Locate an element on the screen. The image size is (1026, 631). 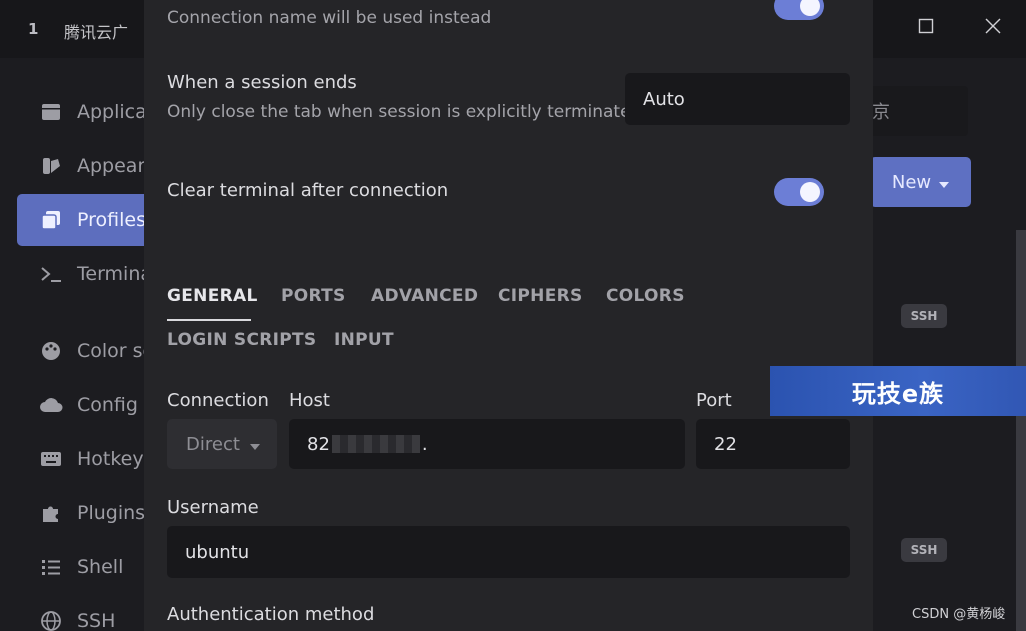
sidebar-item-ssh: SSH is located at coordinates (87, 613).